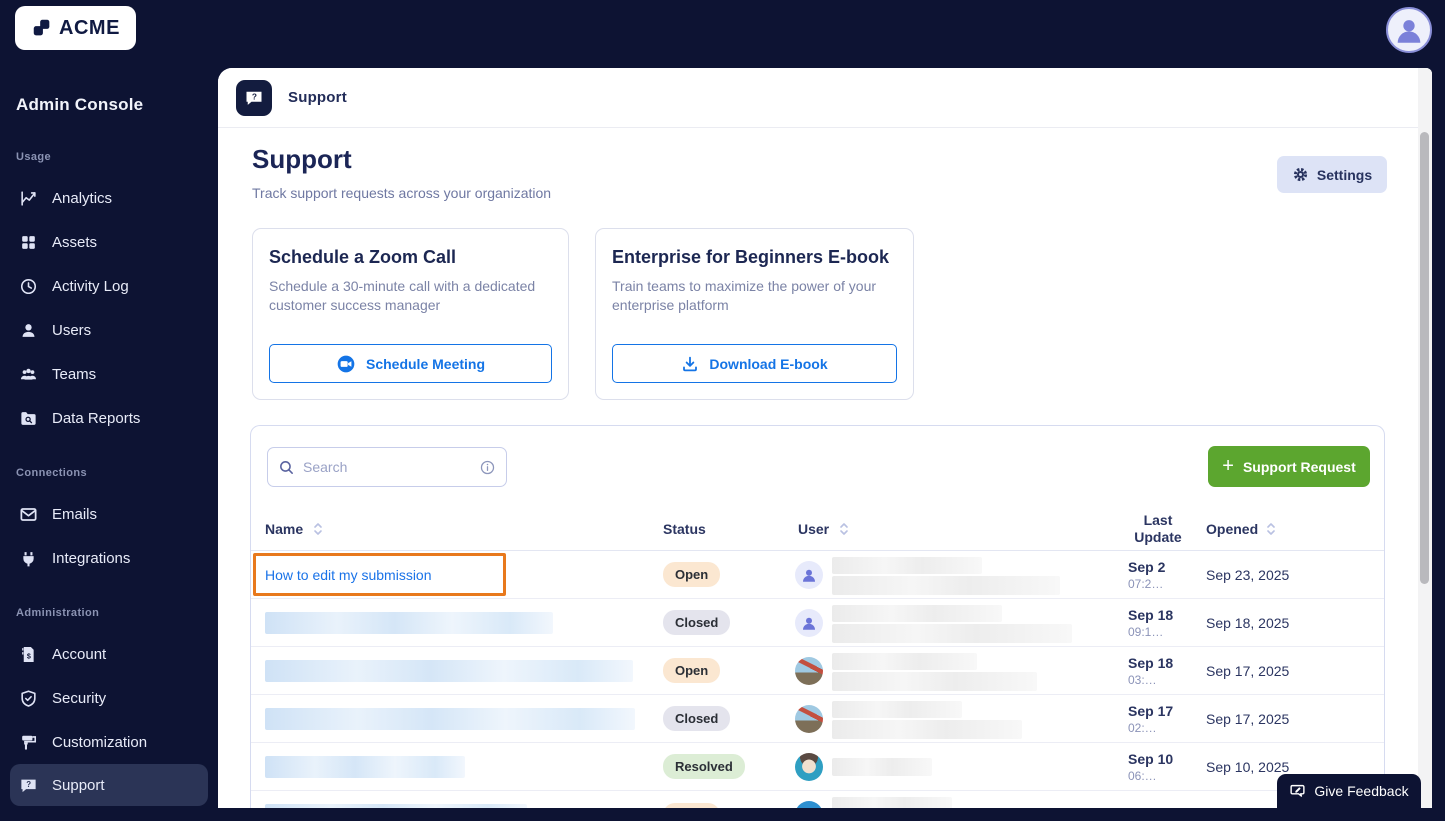  I want to click on sidebar-item-label: Teams, so click(74, 374).